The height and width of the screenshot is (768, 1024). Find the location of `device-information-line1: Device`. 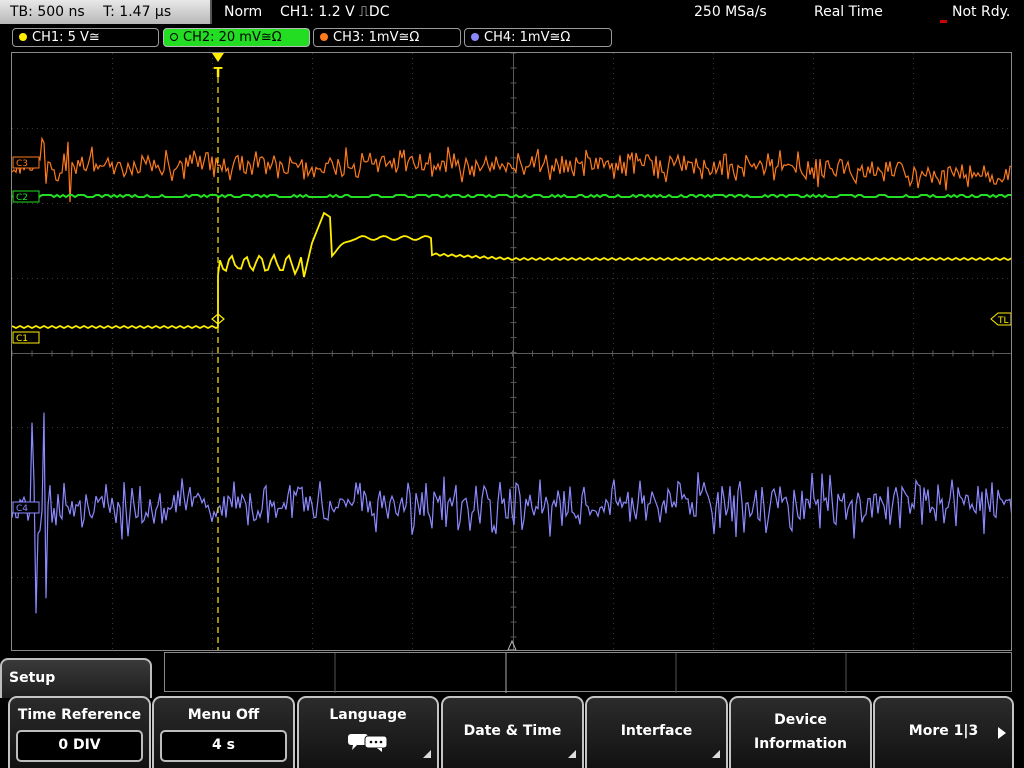

device-information-line1: Device is located at coordinates (800, 720).